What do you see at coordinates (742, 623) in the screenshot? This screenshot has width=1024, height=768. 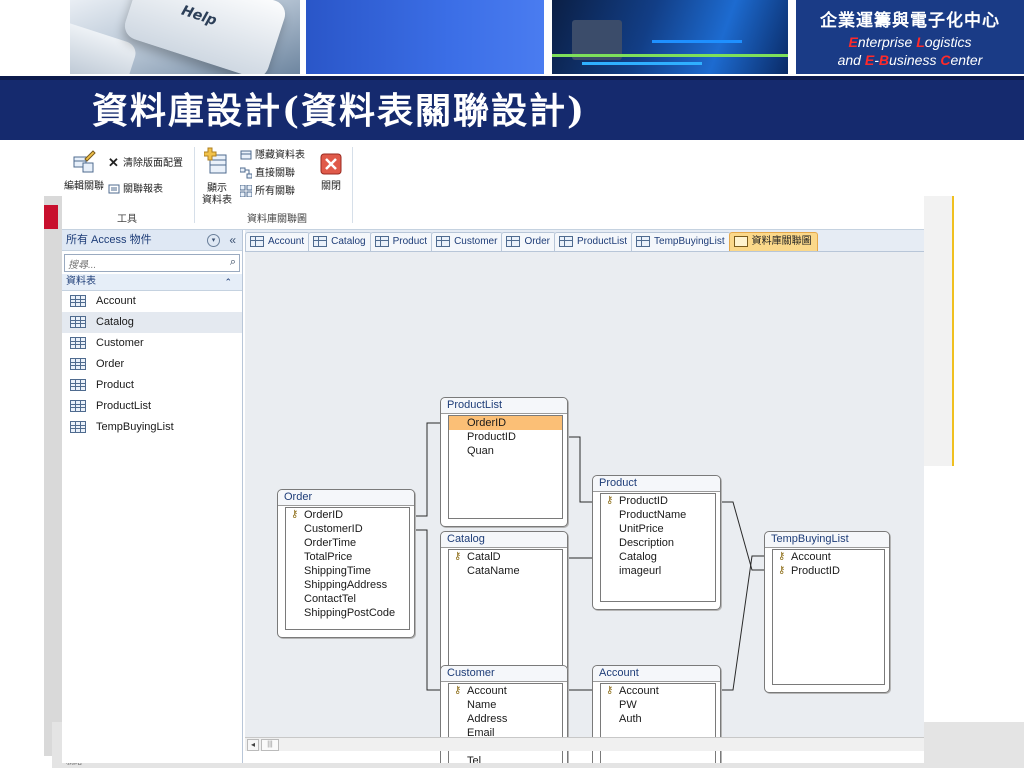 I see `link-account-tempbuyinglist` at bounding box center [742, 623].